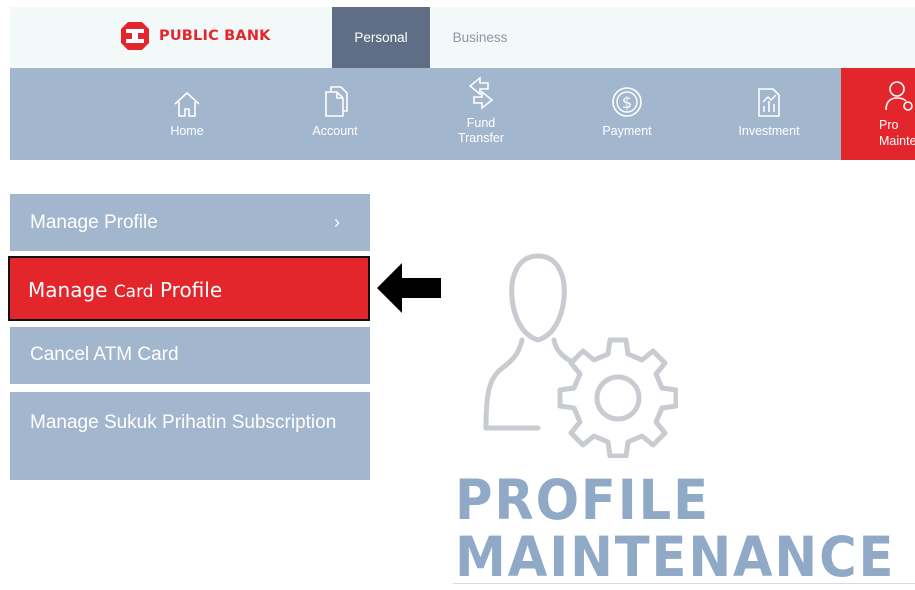  What do you see at coordinates (481, 93) in the screenshot?
I see `transfer-arrows-icon` at bounding box center [481, 93].